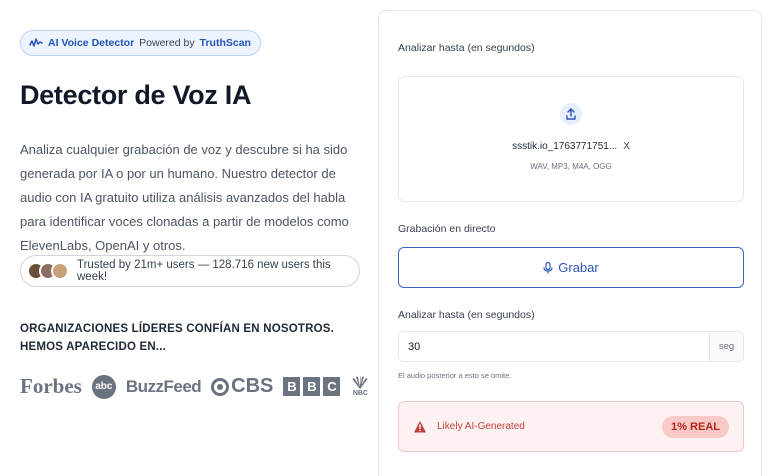 Image resolution: width=768 pixels, height=476 pixels. Describe the element at coordinates (225, 43) in the screenshot. I see `badge-company: TruthScan` at that location.